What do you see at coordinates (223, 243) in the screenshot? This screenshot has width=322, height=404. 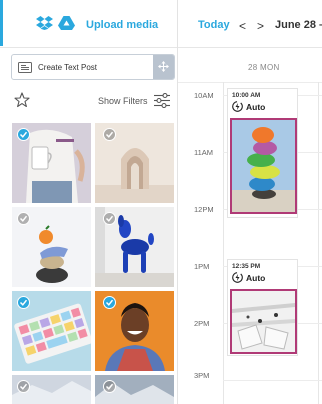 I see `time-column-divider` at bounding box center [223, 243].